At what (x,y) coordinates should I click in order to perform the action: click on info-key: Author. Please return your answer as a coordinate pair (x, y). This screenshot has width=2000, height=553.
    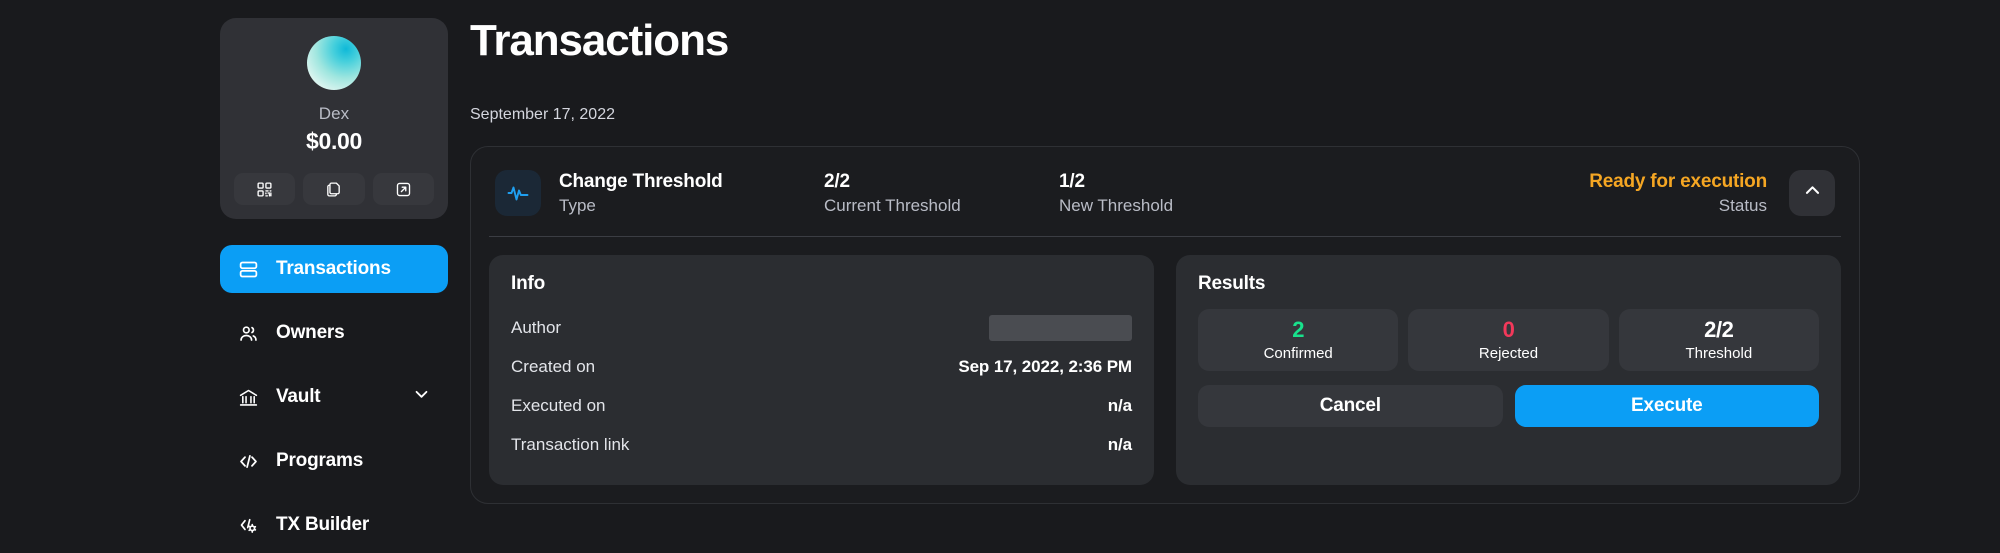
    Looking at the image, I should click on (536, 328).